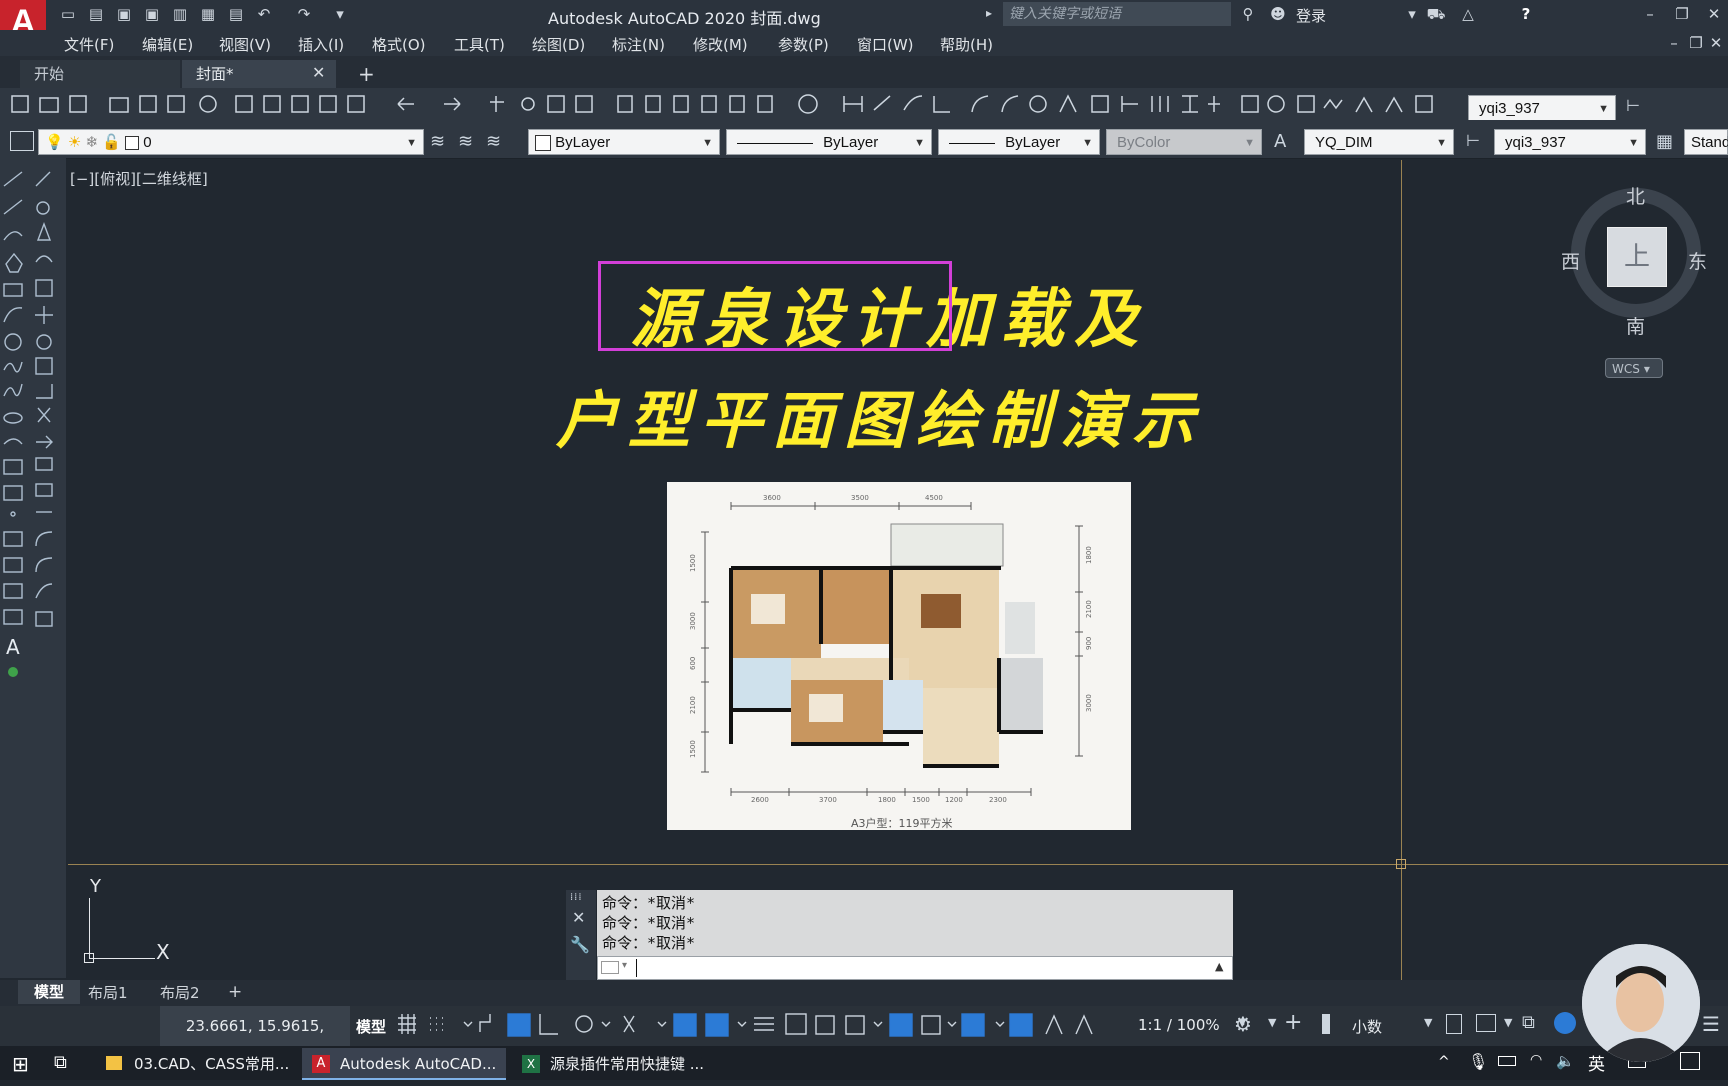 This screenshot has height=1086, width=1728. Describe the element at coordinates (321, 44) in the screenshot. I see `menu-insert: 插入(I)` at that location.